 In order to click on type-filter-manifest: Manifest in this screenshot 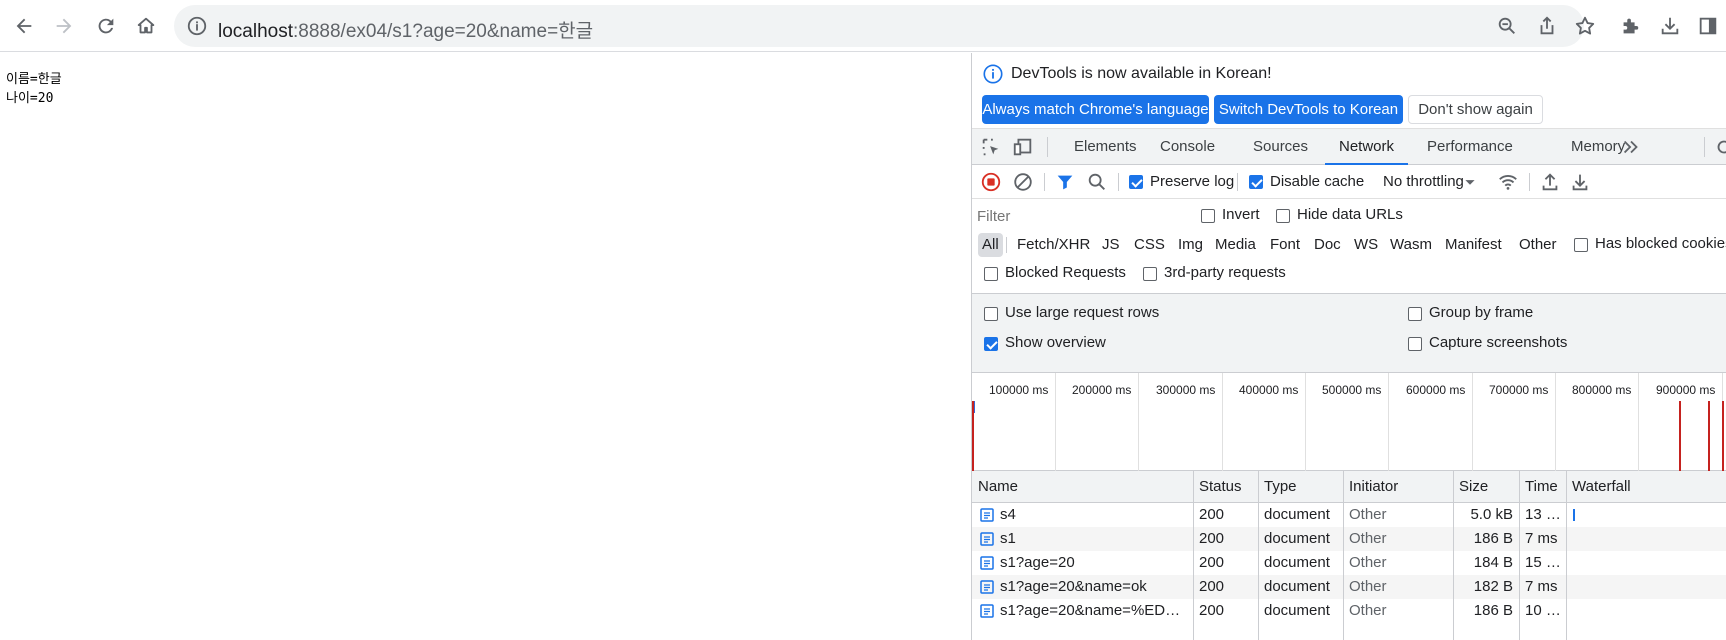, I will do `click(1473, 245)`.